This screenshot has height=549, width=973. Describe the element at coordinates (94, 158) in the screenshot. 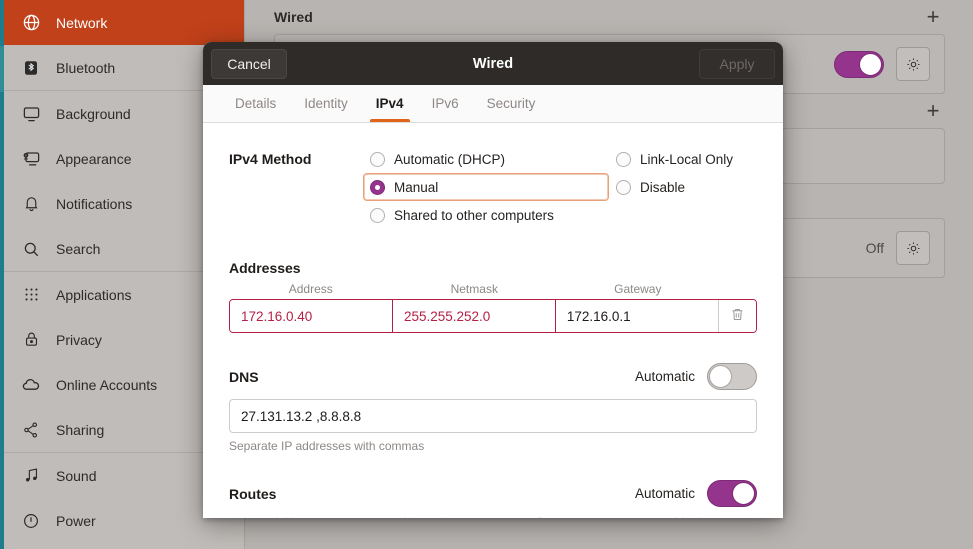

I see `sidebar-item-label: Appearance` at that location.